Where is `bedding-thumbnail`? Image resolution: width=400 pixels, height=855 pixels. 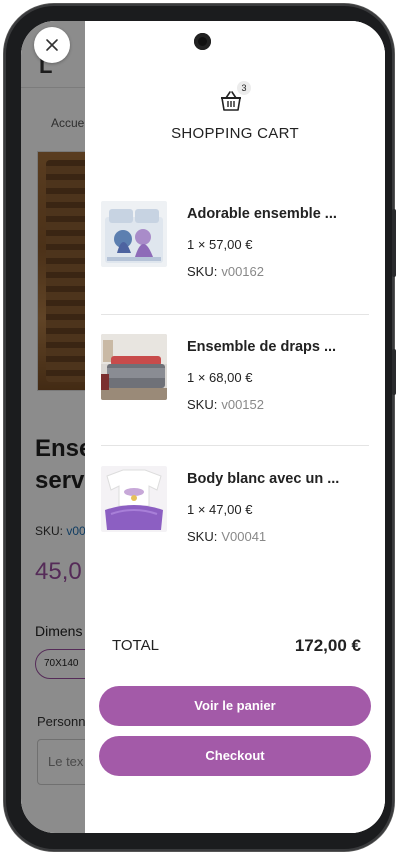 bedding-thumbnail is located at coordinates (134, 234).